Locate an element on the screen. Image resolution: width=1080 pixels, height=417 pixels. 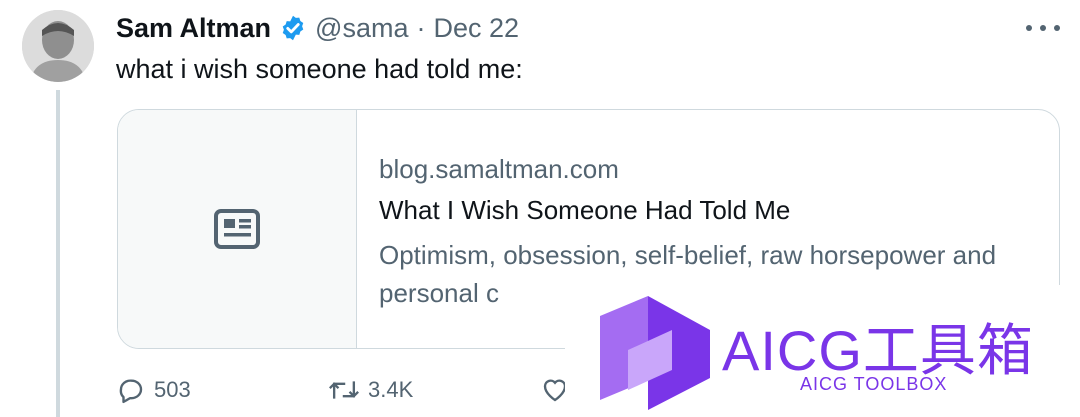
avatar is located at coordinates (58, 46).